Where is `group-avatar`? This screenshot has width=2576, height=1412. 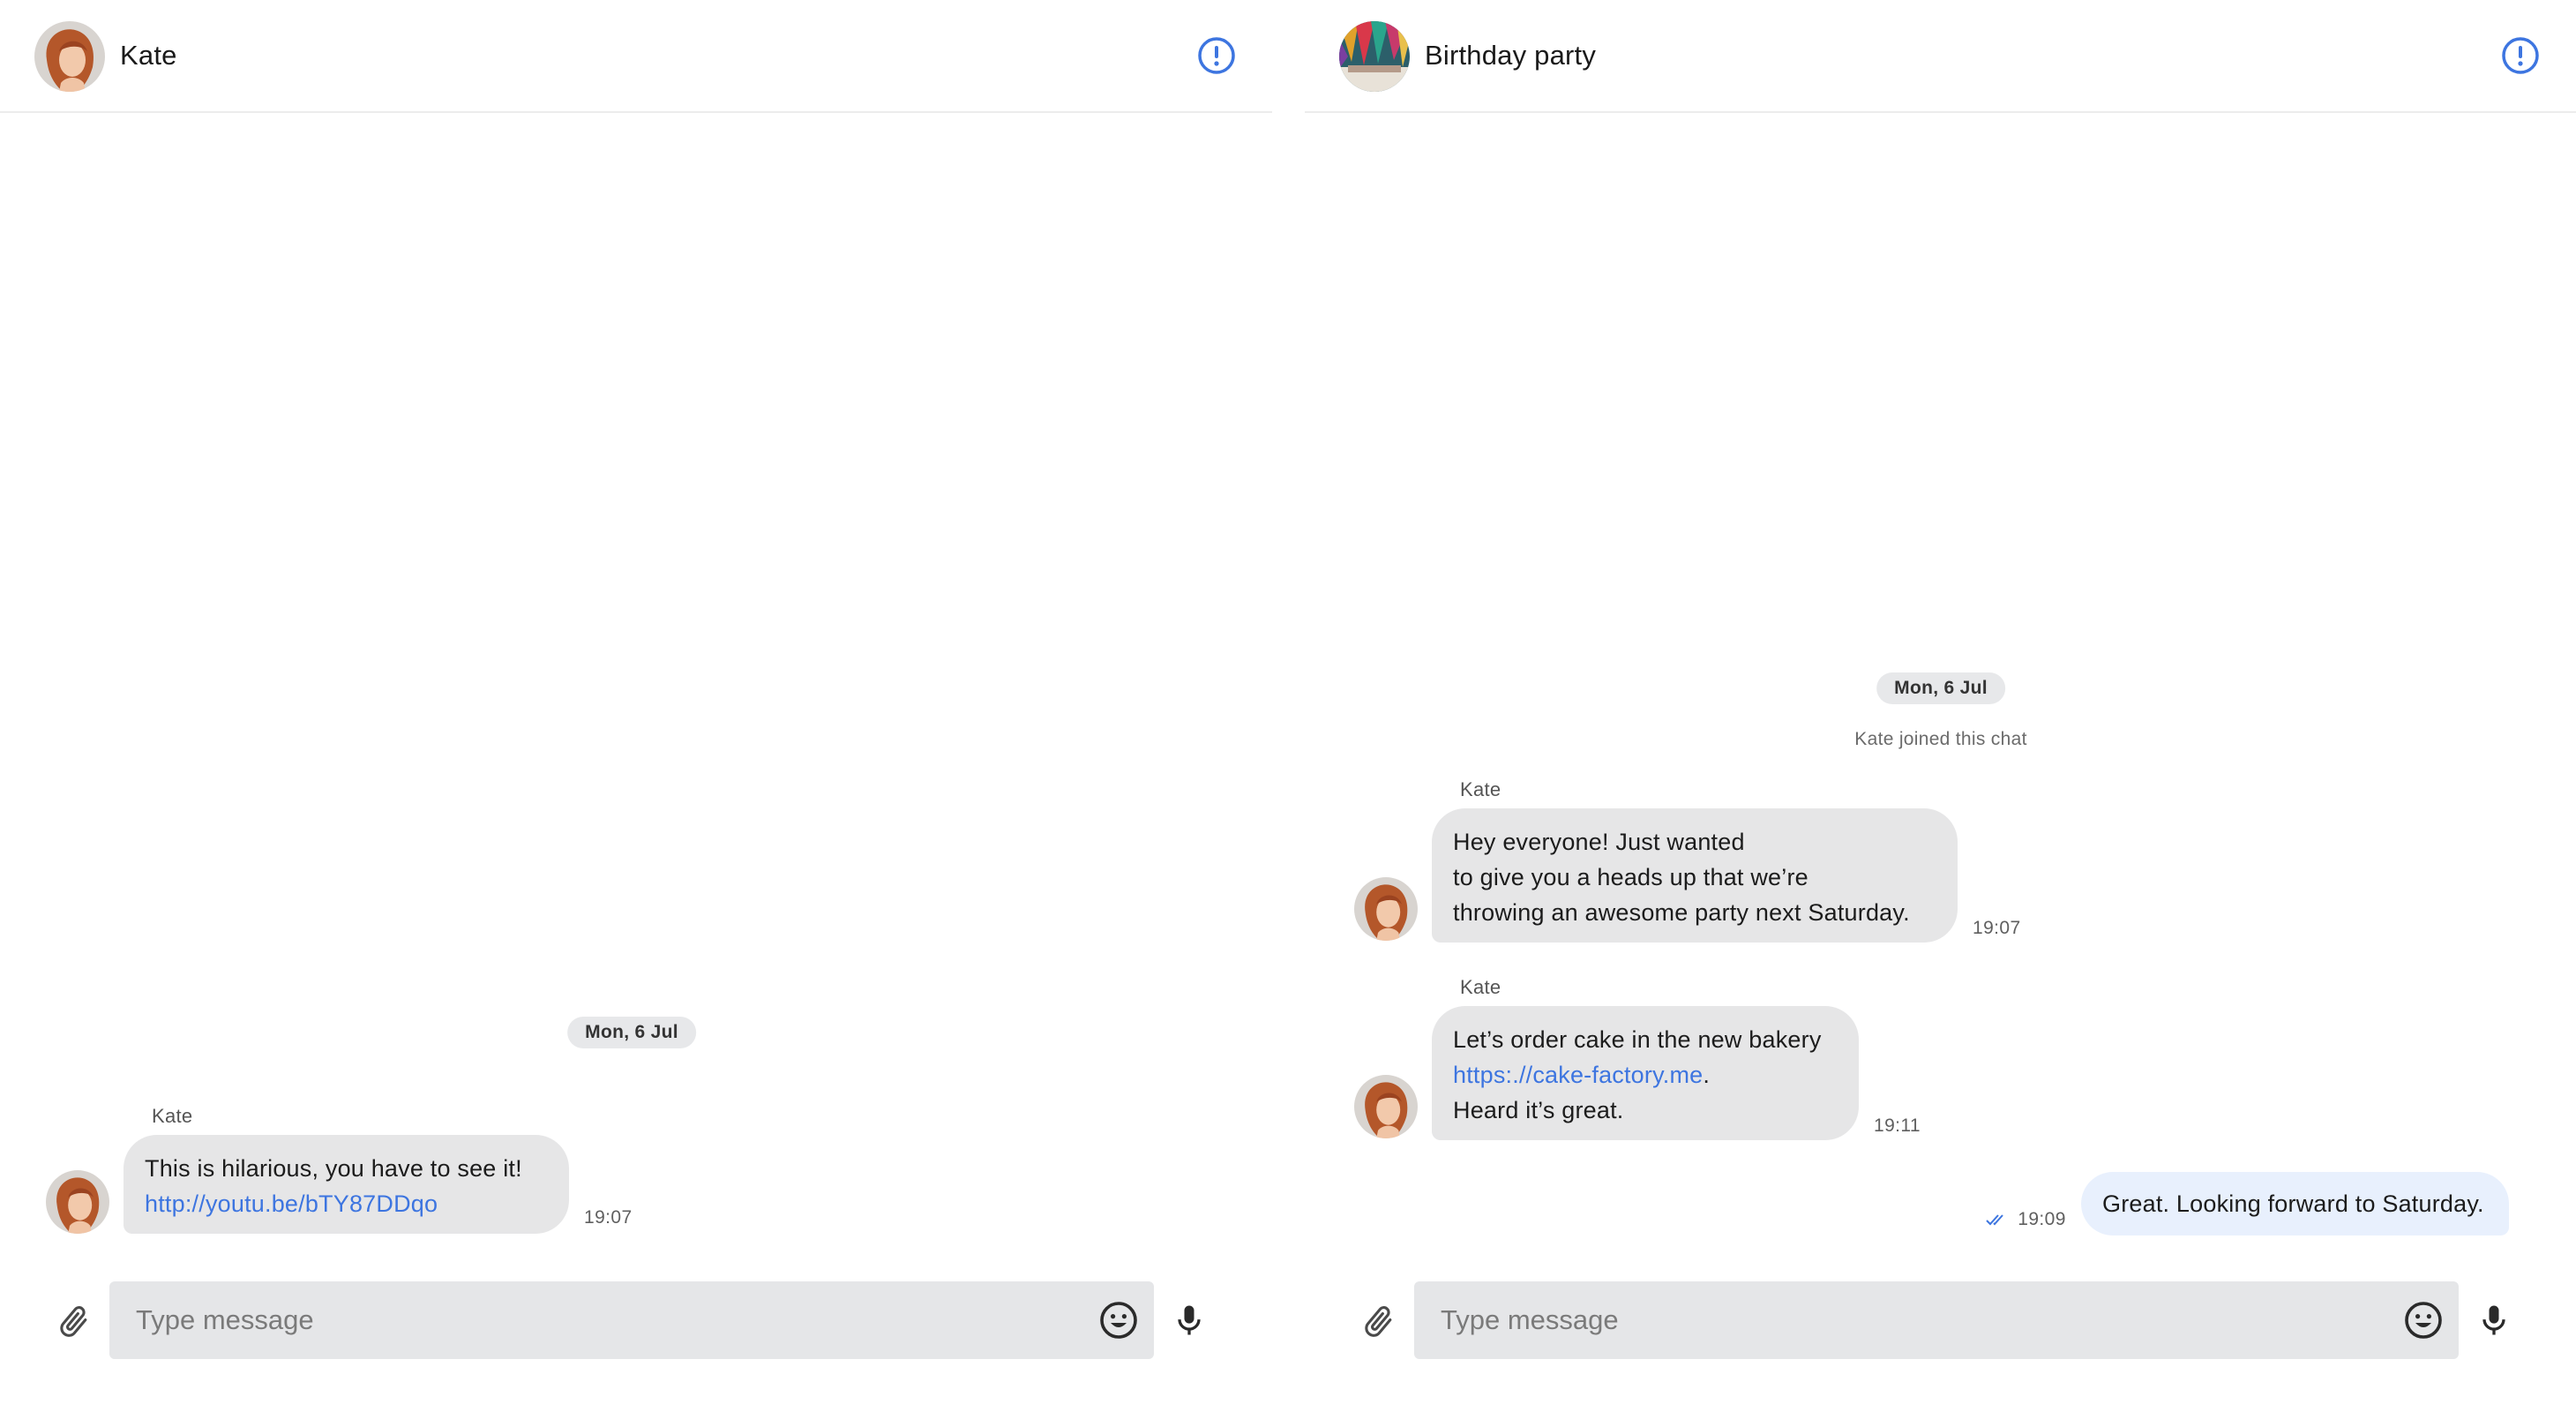
group-avatar is located at coordinates (1375, 56).